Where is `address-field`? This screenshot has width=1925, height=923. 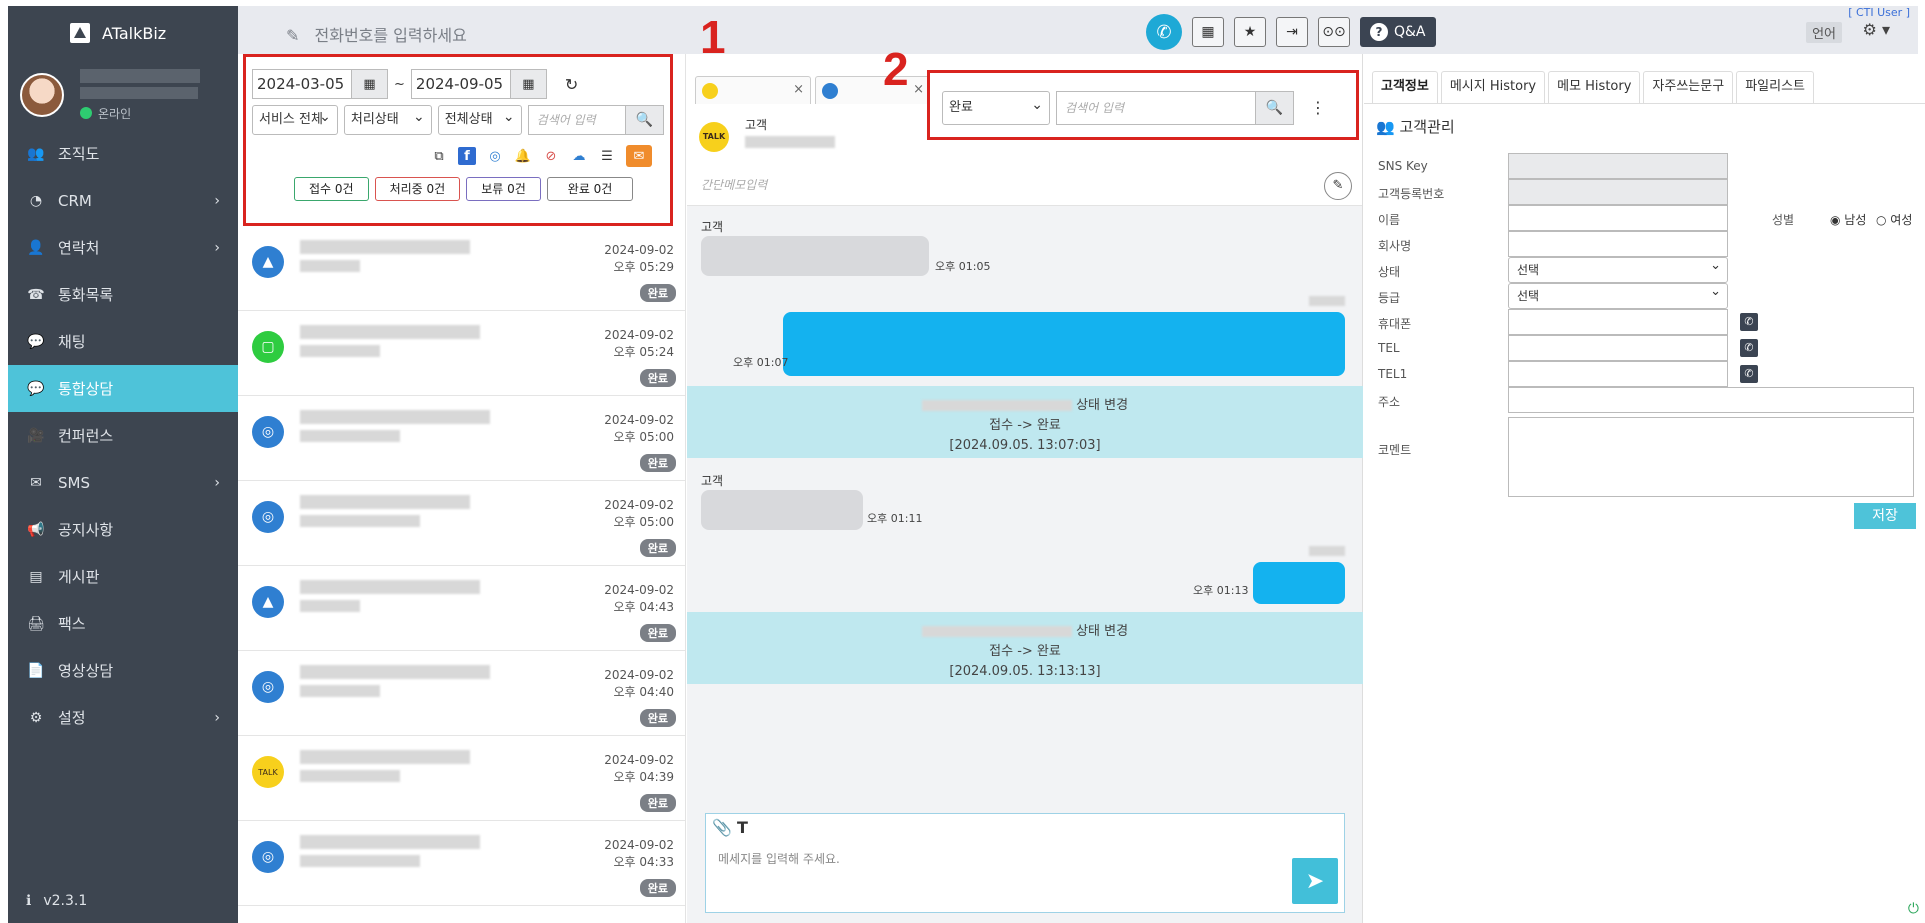 address-field is located at coordinates (1711, 400).